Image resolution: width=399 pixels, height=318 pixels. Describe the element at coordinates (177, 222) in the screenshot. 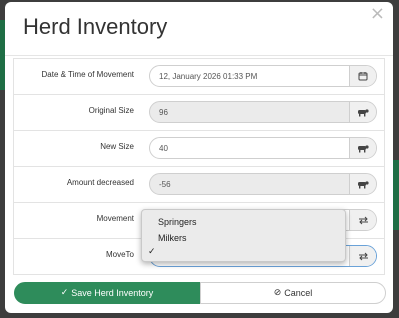

I see `dropdown-option-springers: Springers` at that location.